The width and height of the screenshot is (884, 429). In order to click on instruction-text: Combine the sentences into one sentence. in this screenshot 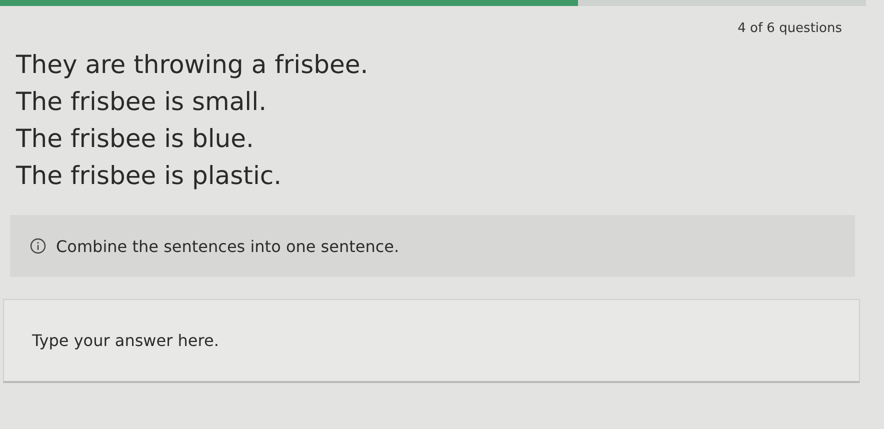, I will do `click(228, 246)`.